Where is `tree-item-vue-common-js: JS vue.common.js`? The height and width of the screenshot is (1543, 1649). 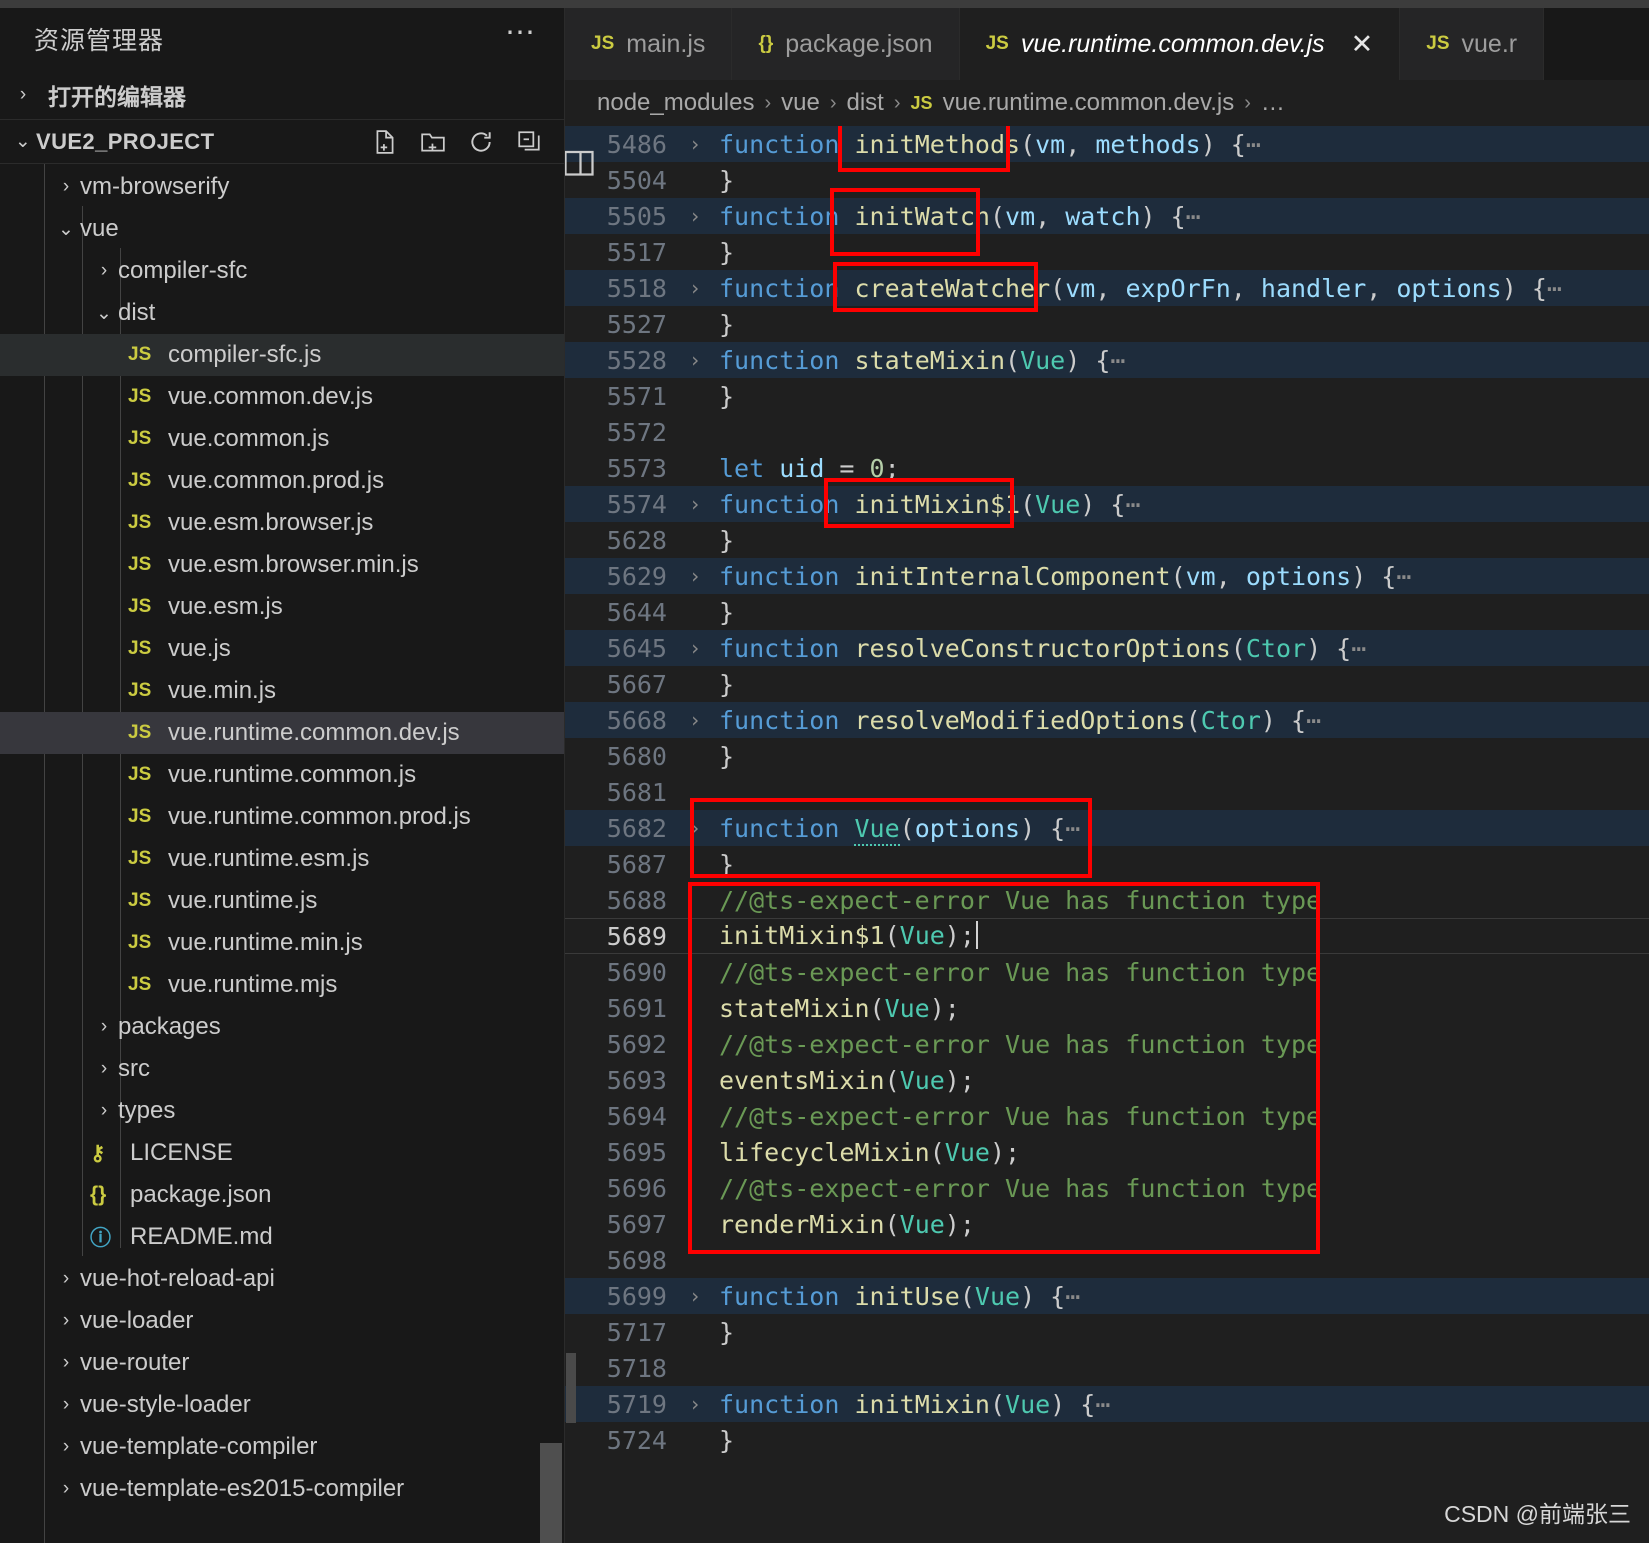
tree-item-vue-common-js: JS vue.common.js is located at coordinates (282, 439).